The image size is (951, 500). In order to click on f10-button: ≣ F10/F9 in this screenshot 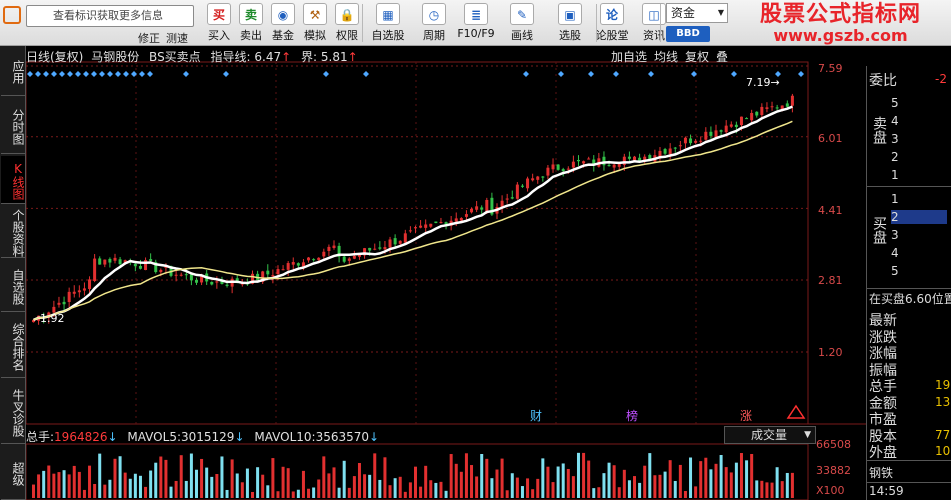, I will do `click(476, 23)`.